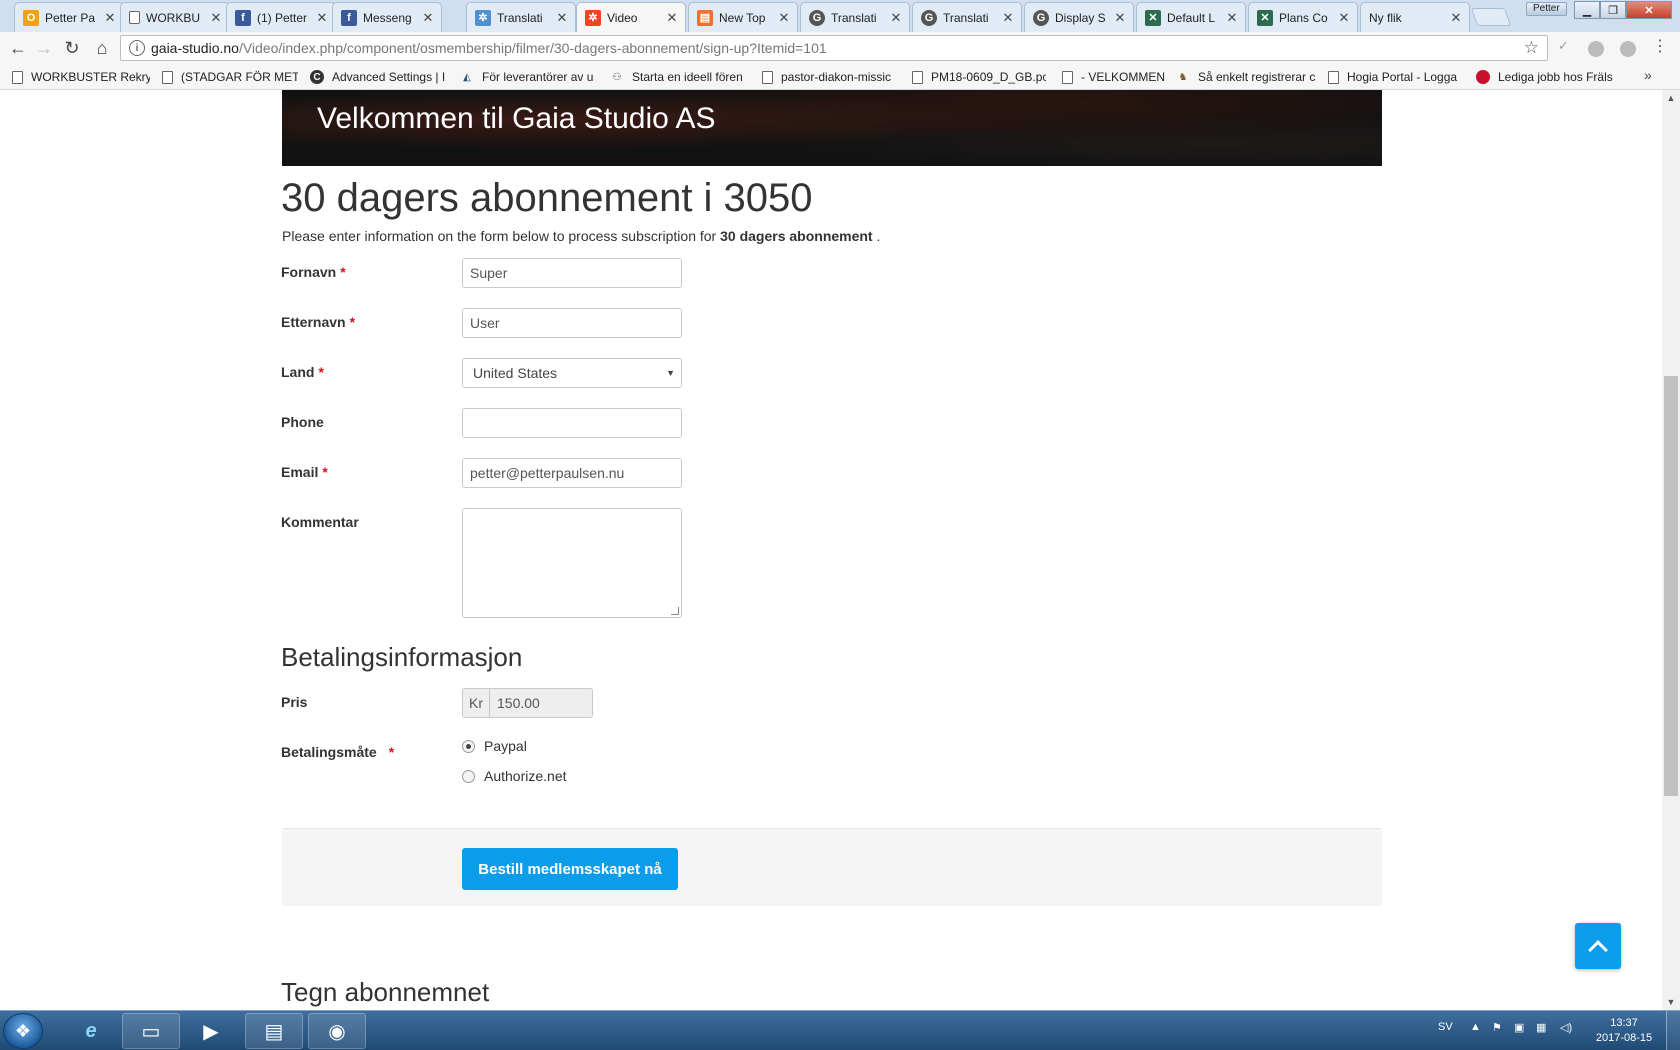  What do you see at coordinates (274, 1031) in the screenshot?
I see `notepad-window-icon: ▤` at bounding box center [274, 1031].